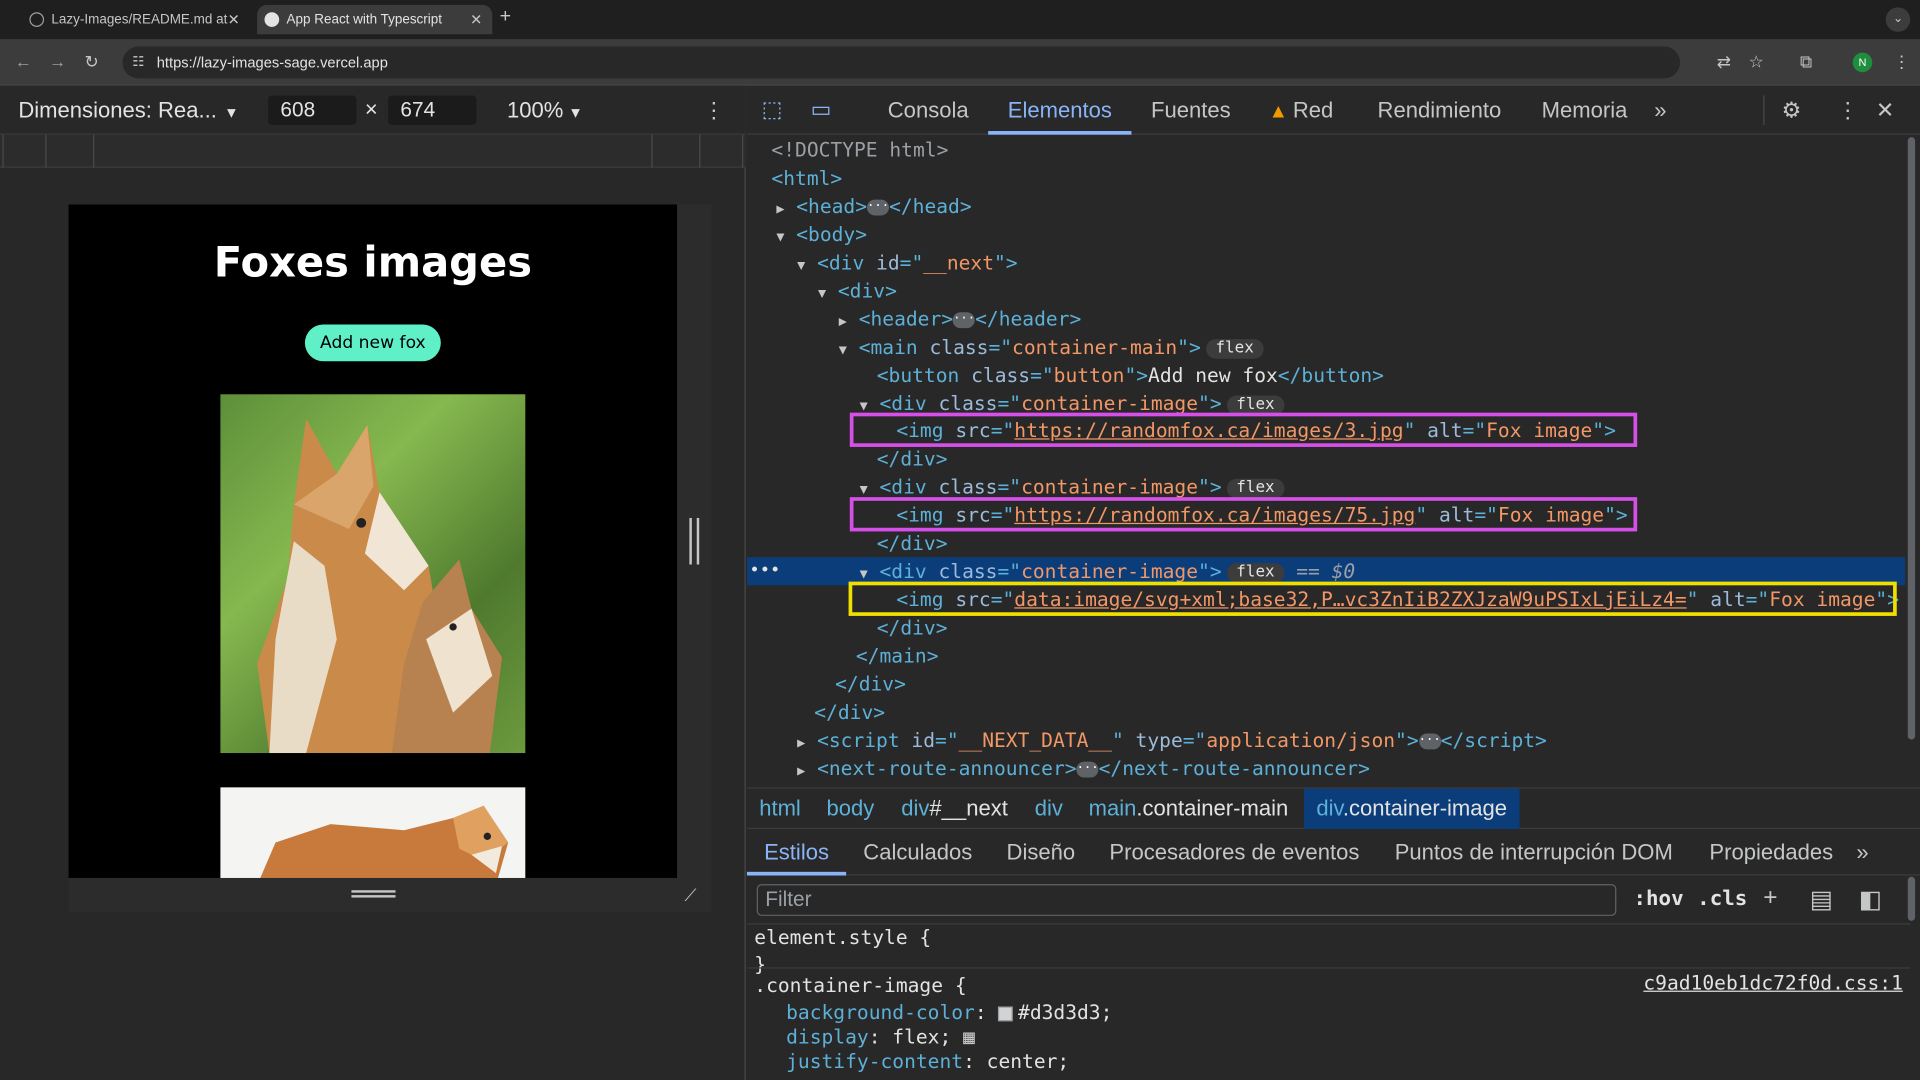  Describe the element at coordinates (23, 61) in the screenshot. I see `back-arrow-icon: ←` at that location.